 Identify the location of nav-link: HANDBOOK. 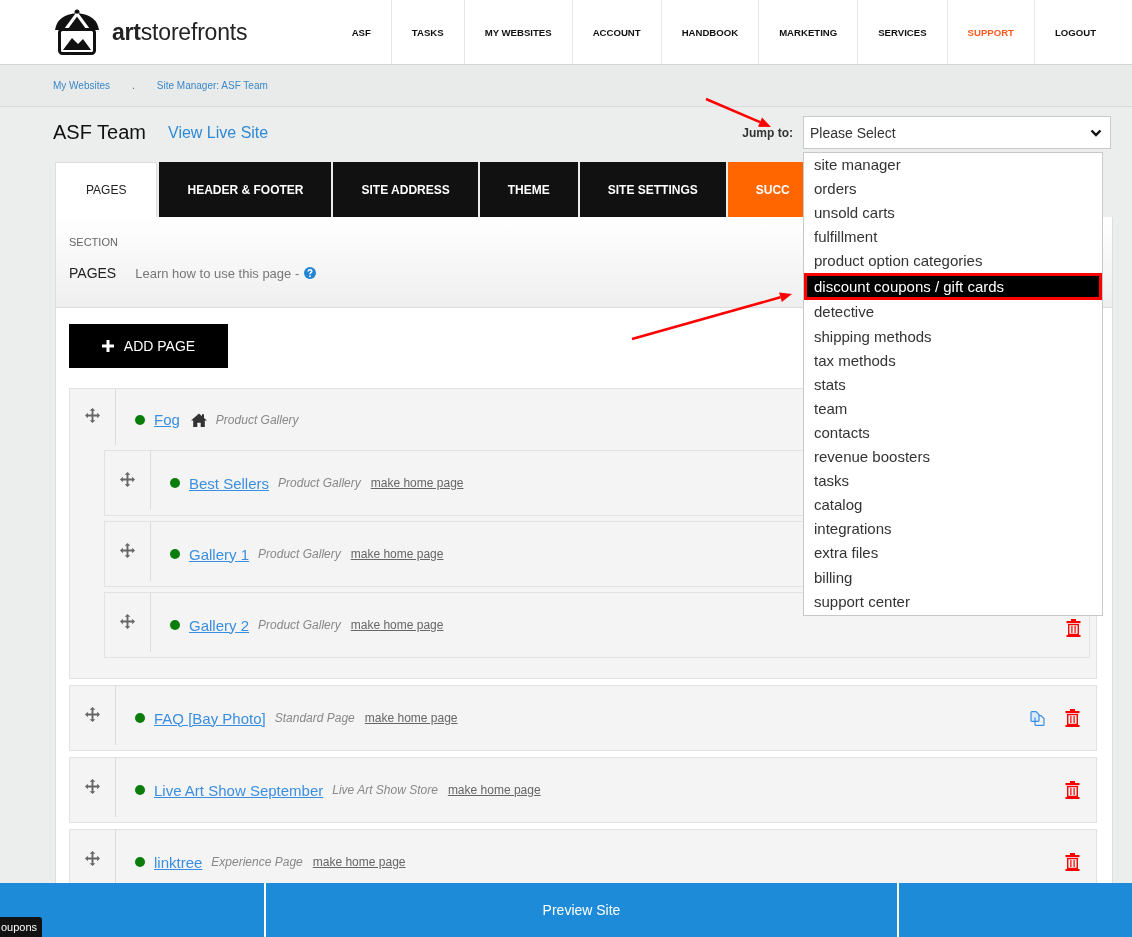
(709, 32).